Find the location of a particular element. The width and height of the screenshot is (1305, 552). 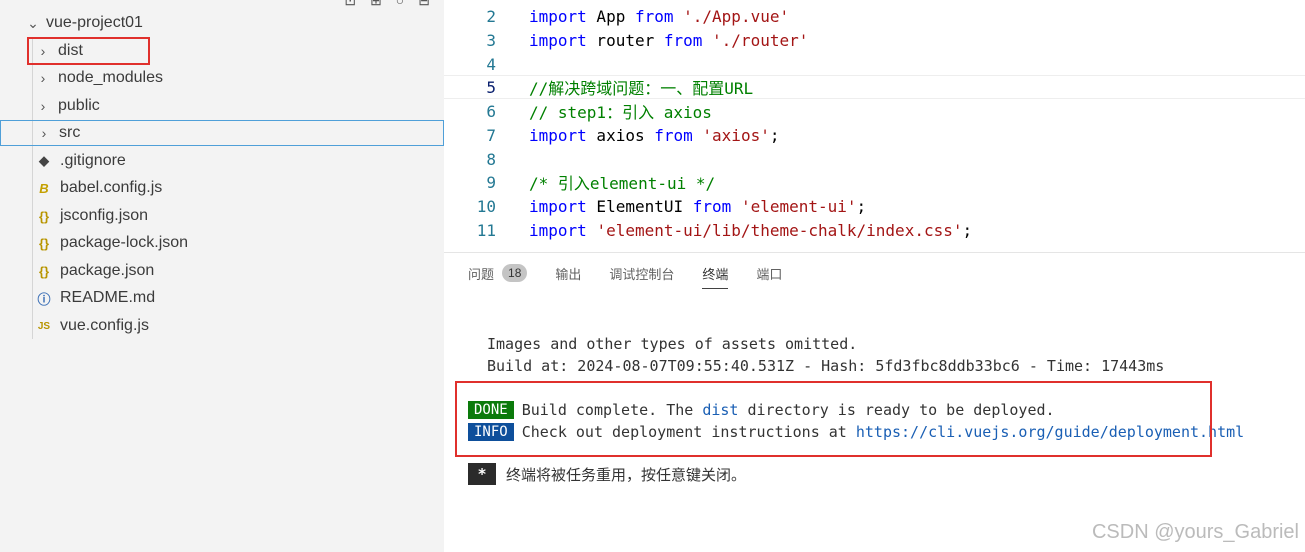

highlight-box-dist is located at coordinates (88, 51).